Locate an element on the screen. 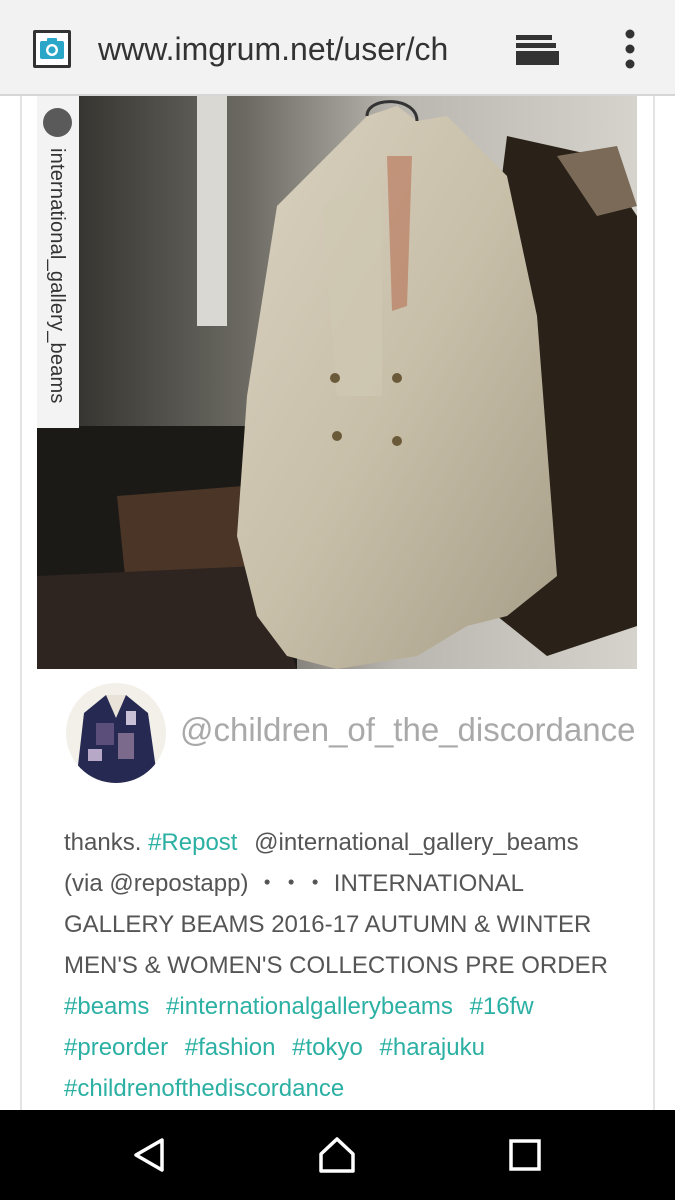 Image resolution: width=675 pixels, height=1200 pixels. back-triangle-icon is located at coordinates (150, 1155).